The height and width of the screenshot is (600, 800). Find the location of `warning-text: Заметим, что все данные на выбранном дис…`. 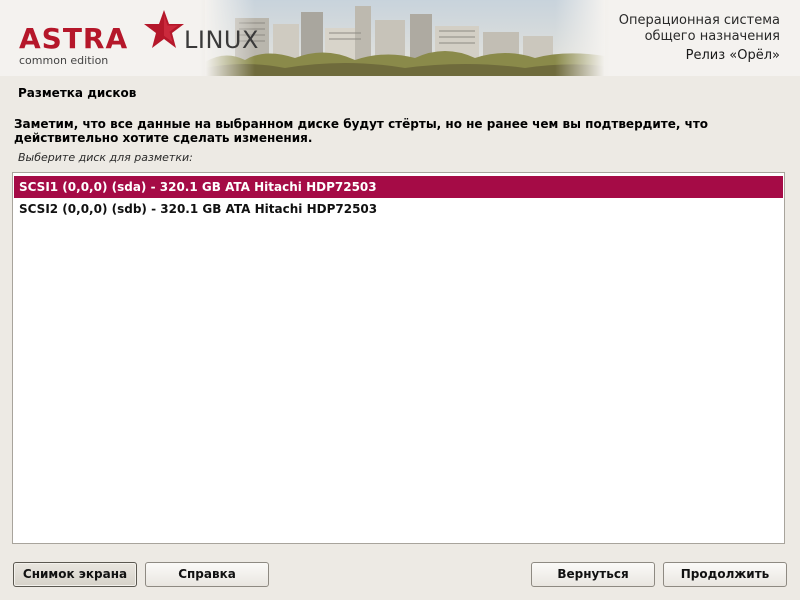

warning-text: Заметим, что все данные на выбранном дис… is located at coordinates (361, 131).